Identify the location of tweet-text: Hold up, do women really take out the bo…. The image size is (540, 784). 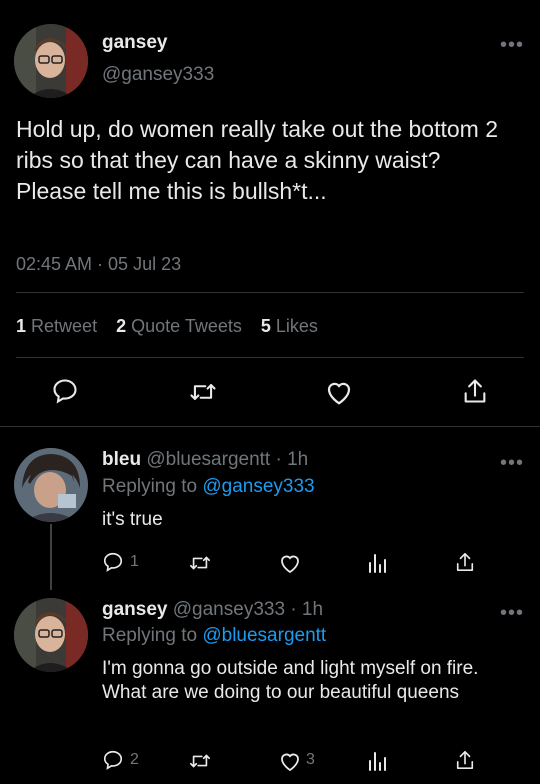
(257, 160).